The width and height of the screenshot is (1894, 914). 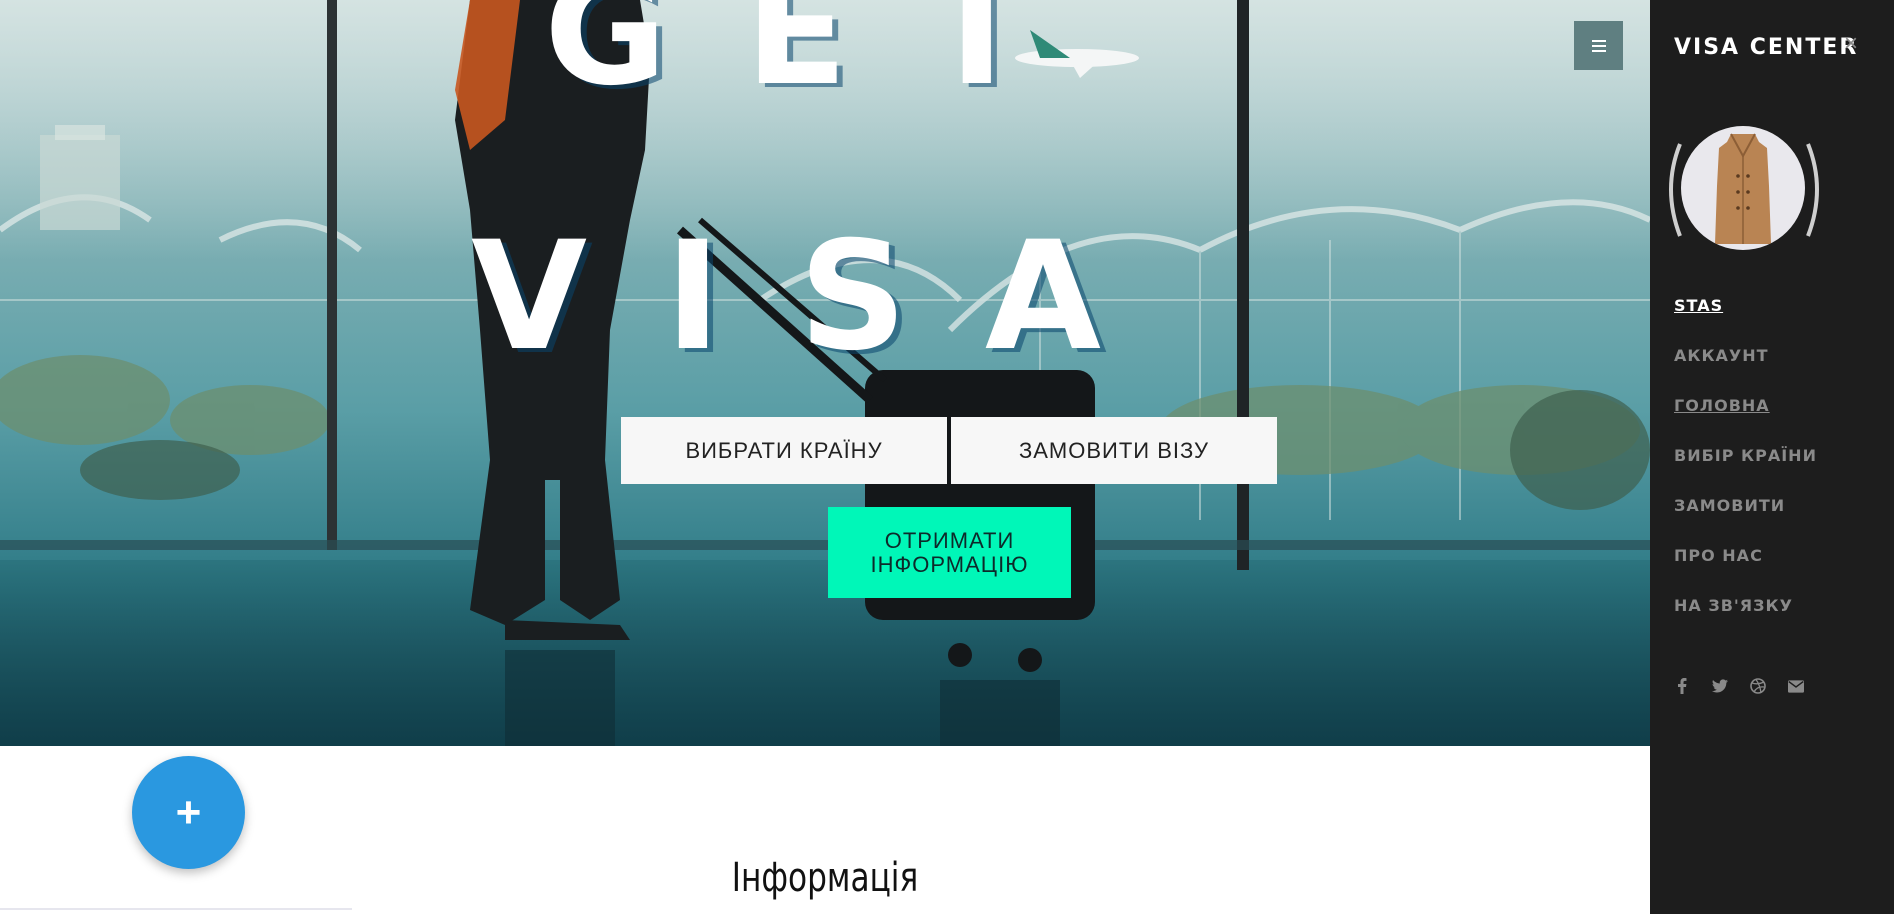 What do you see at coordinates (1745, 406) in the screenshot?
I see `sidebar-item-home: ГОЛОВНА` at bounding box center [1745, 406].